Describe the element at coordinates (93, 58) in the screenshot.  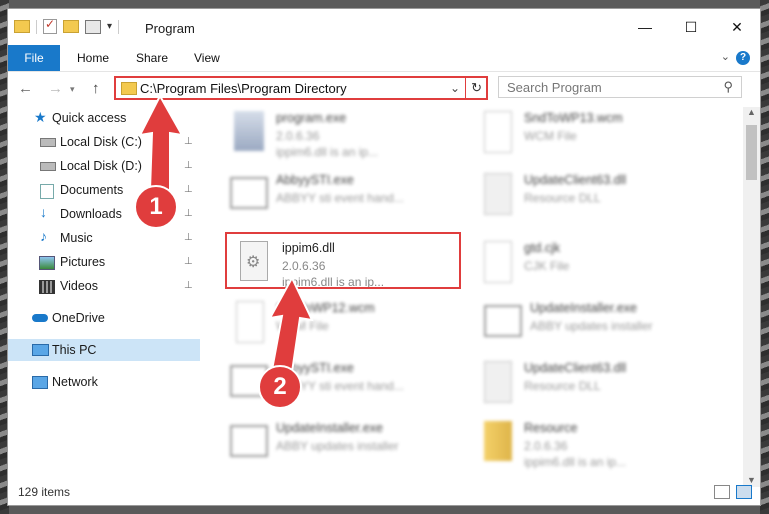
I see `tab-home: Home` at that location.